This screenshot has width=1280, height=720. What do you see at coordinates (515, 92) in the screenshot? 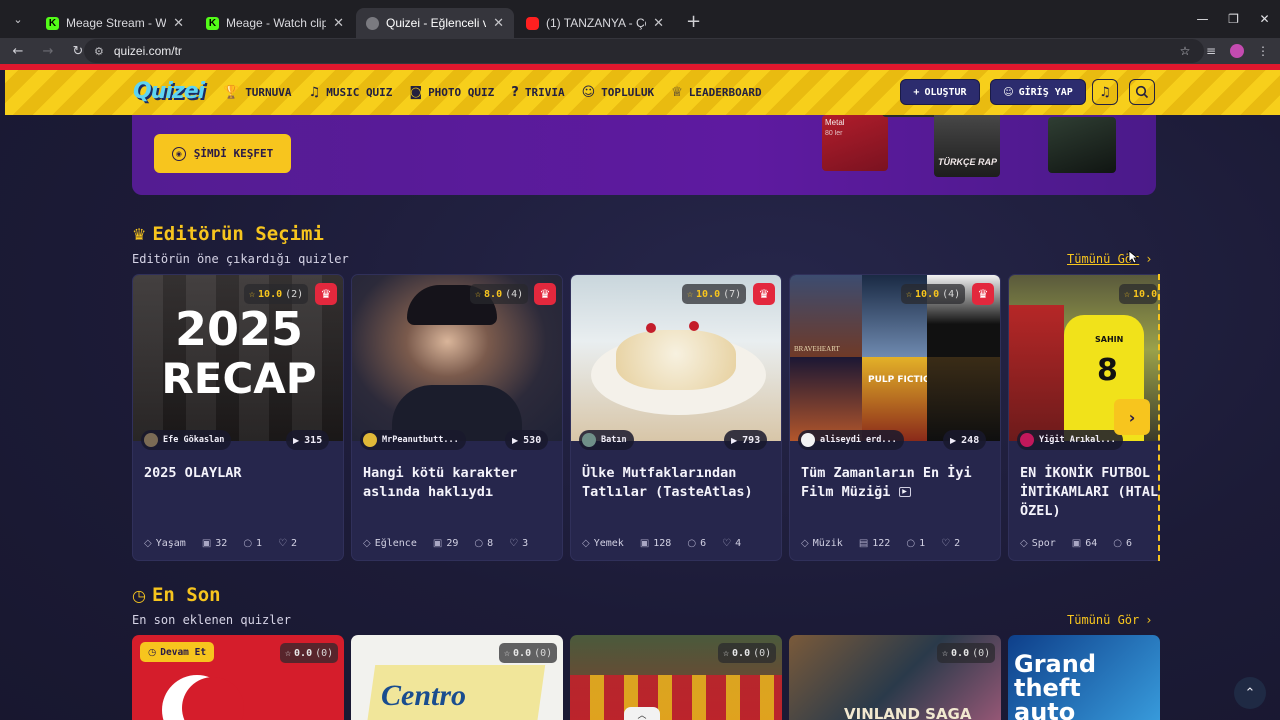
I see `question-icon: ?` at bounding box center [515, 92].